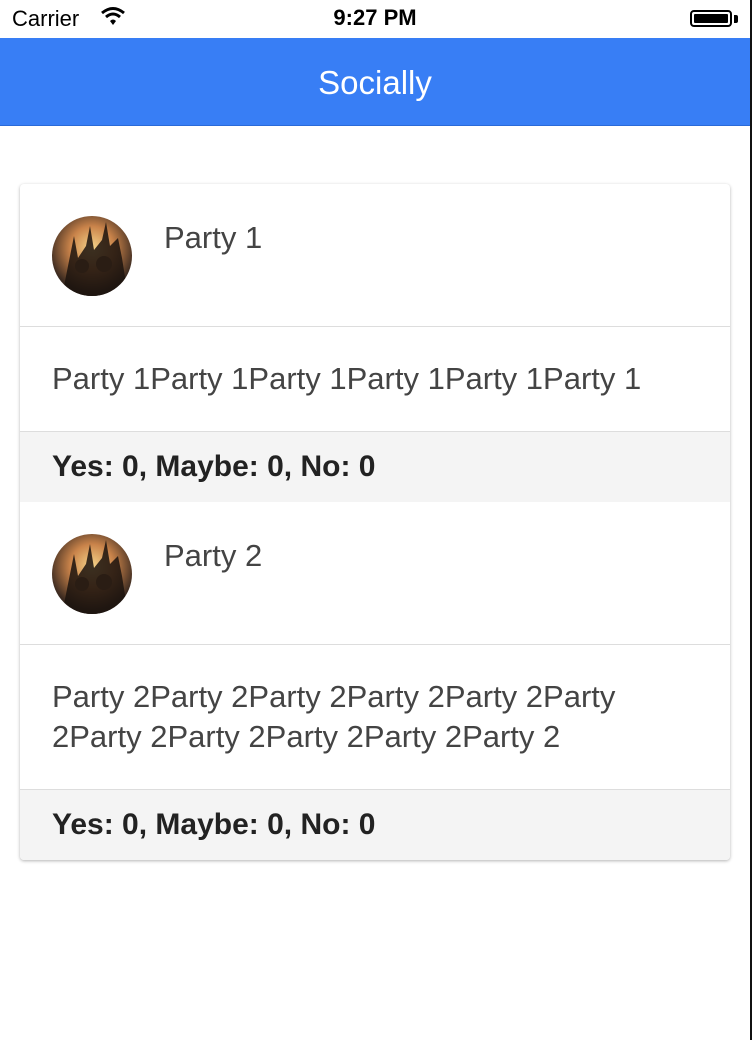 The width and height of the screenshot is (752, 1040). What do you see at coordinates (711, 18) in the screenshot?
I see `battery-icon` at bounding box center [711, 18].